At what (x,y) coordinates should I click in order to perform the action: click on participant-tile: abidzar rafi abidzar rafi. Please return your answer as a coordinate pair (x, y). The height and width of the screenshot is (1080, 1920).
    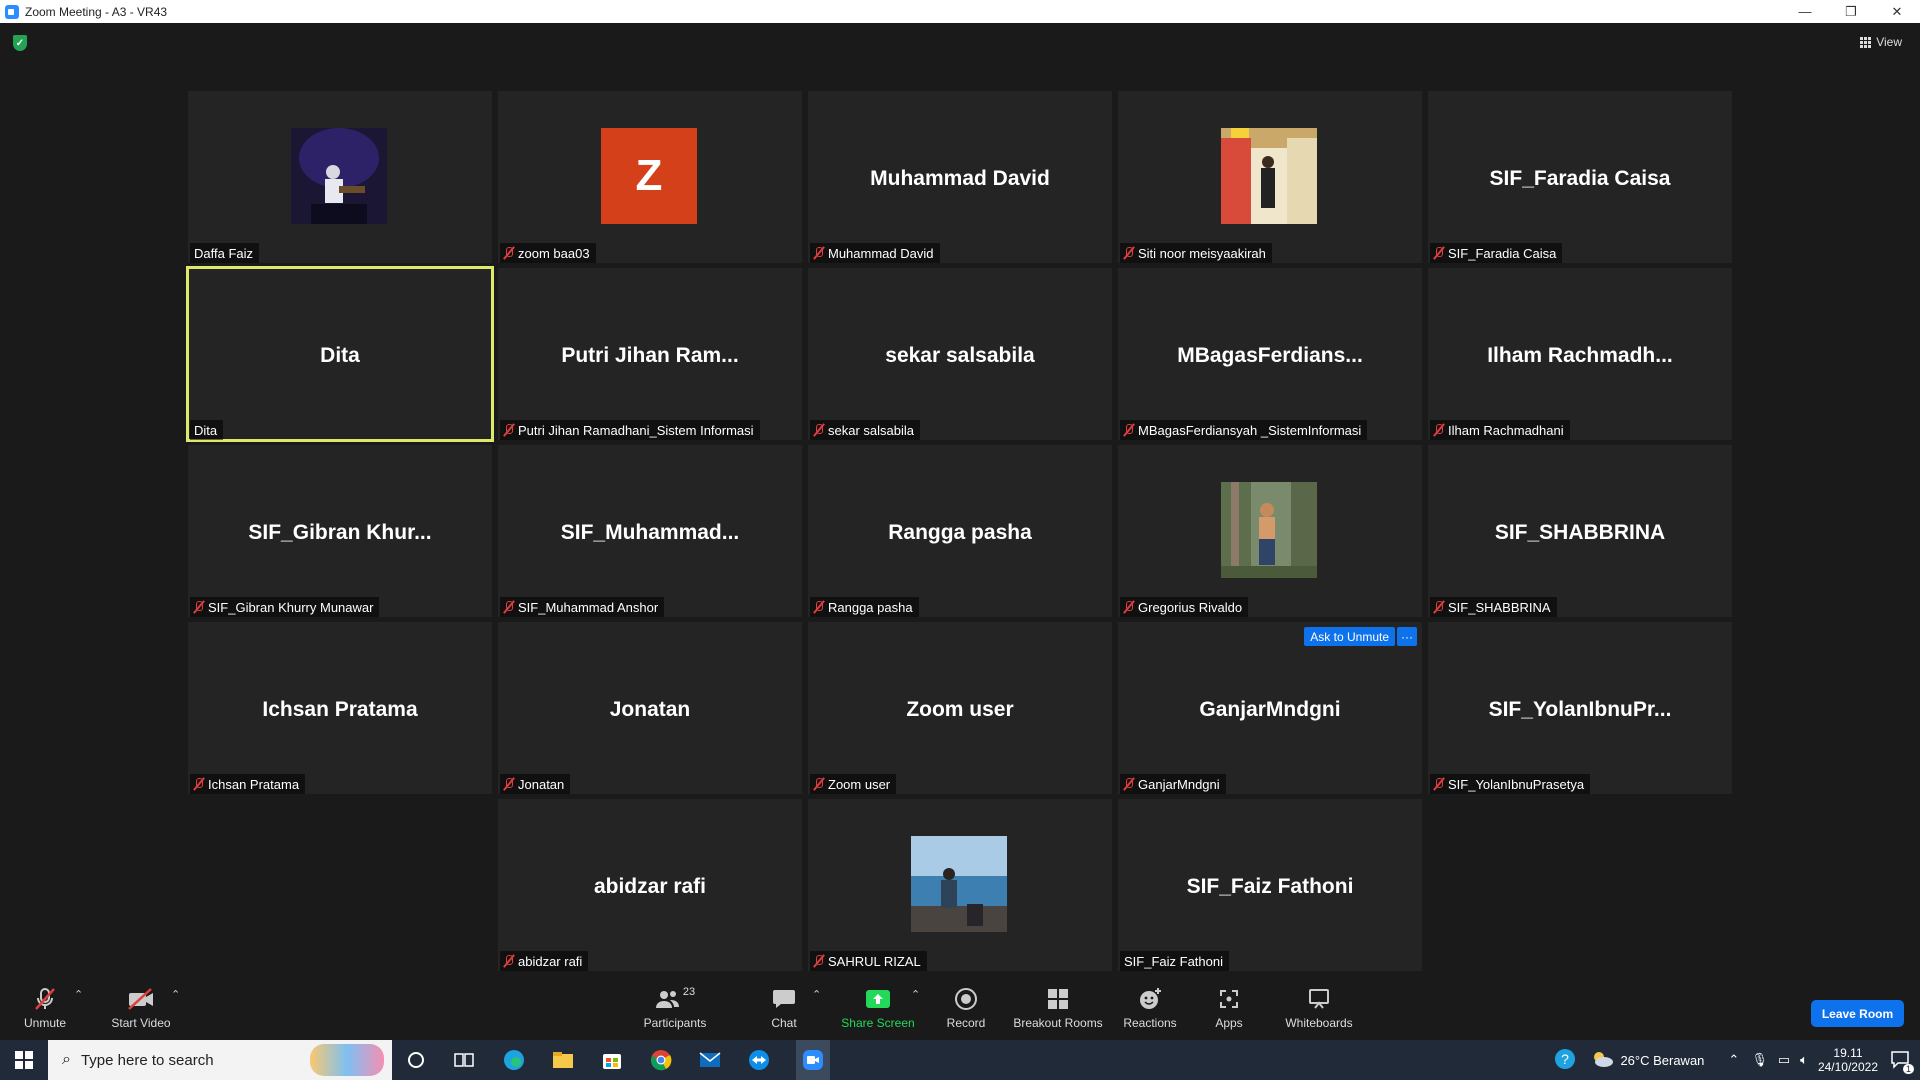
    Looking at the image, I should click on (650, 885).